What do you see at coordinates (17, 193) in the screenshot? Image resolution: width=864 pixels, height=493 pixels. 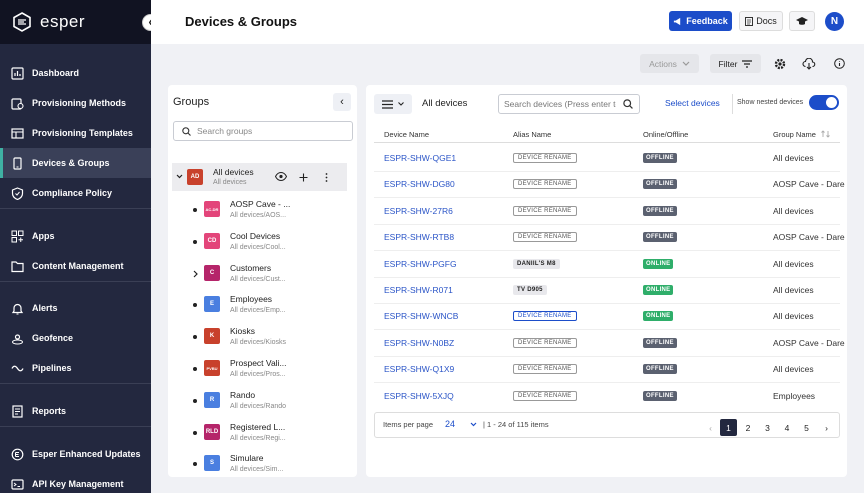 I see `shield-icon` at bounding box center [17, 193].